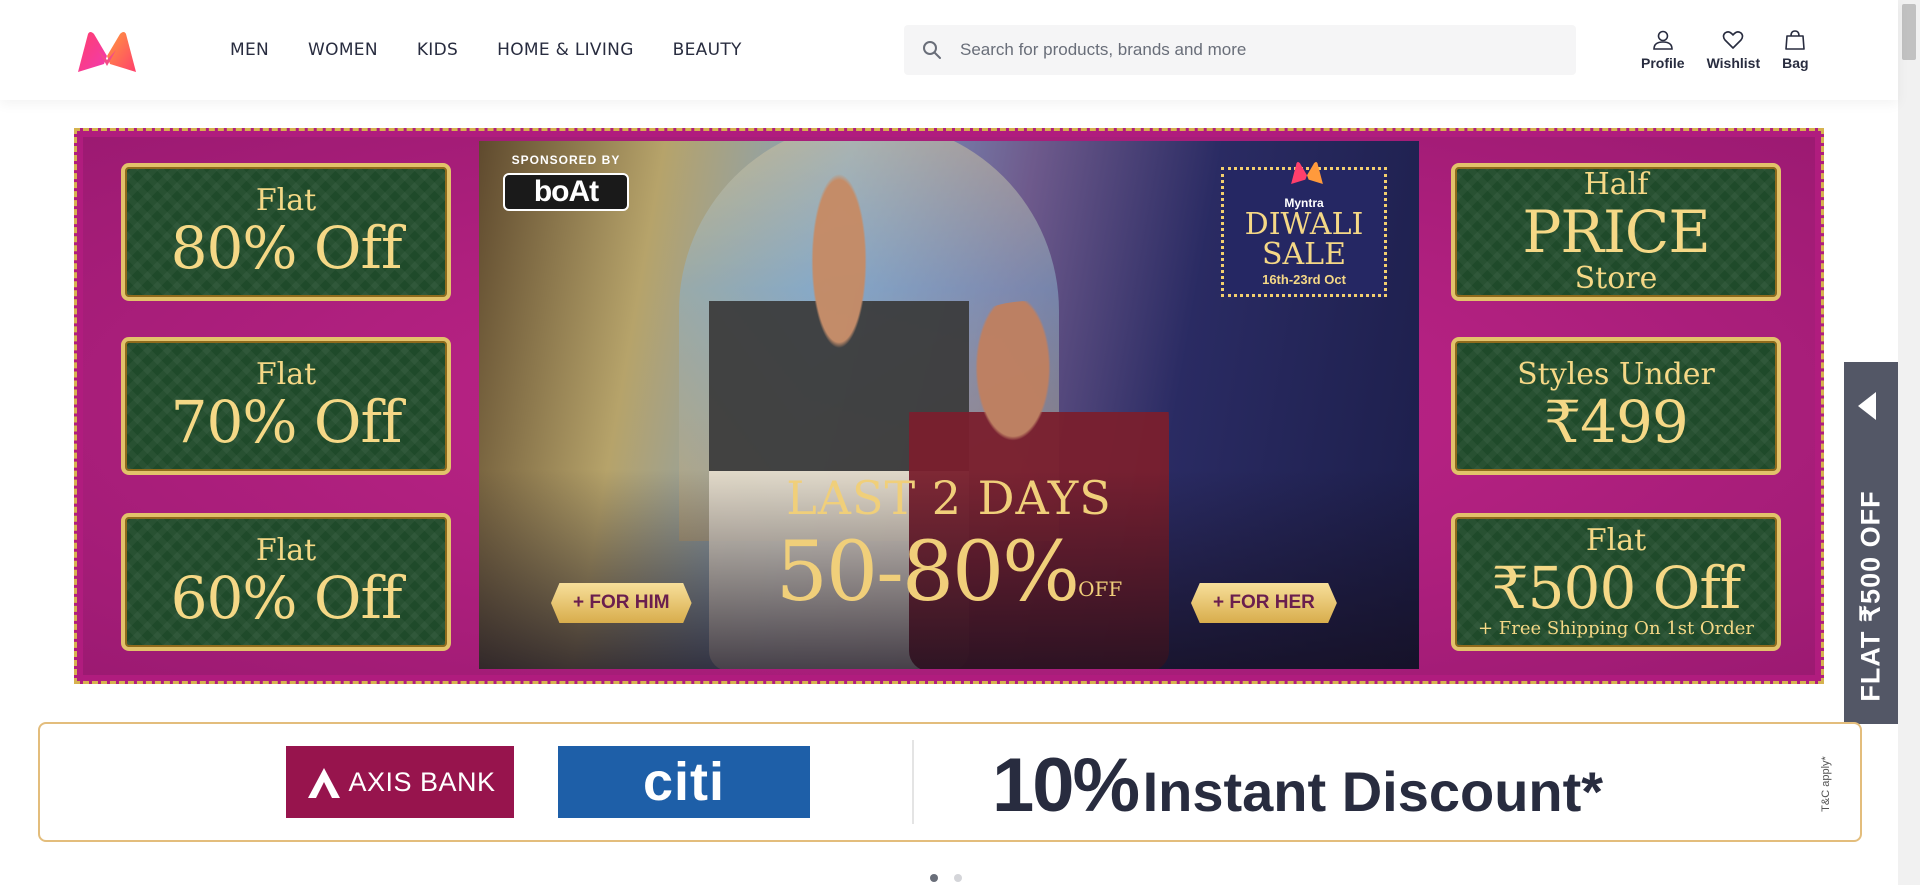 The image size is (1920, 885). I want to click on myntra-mini-logo, so click(1307, 173).